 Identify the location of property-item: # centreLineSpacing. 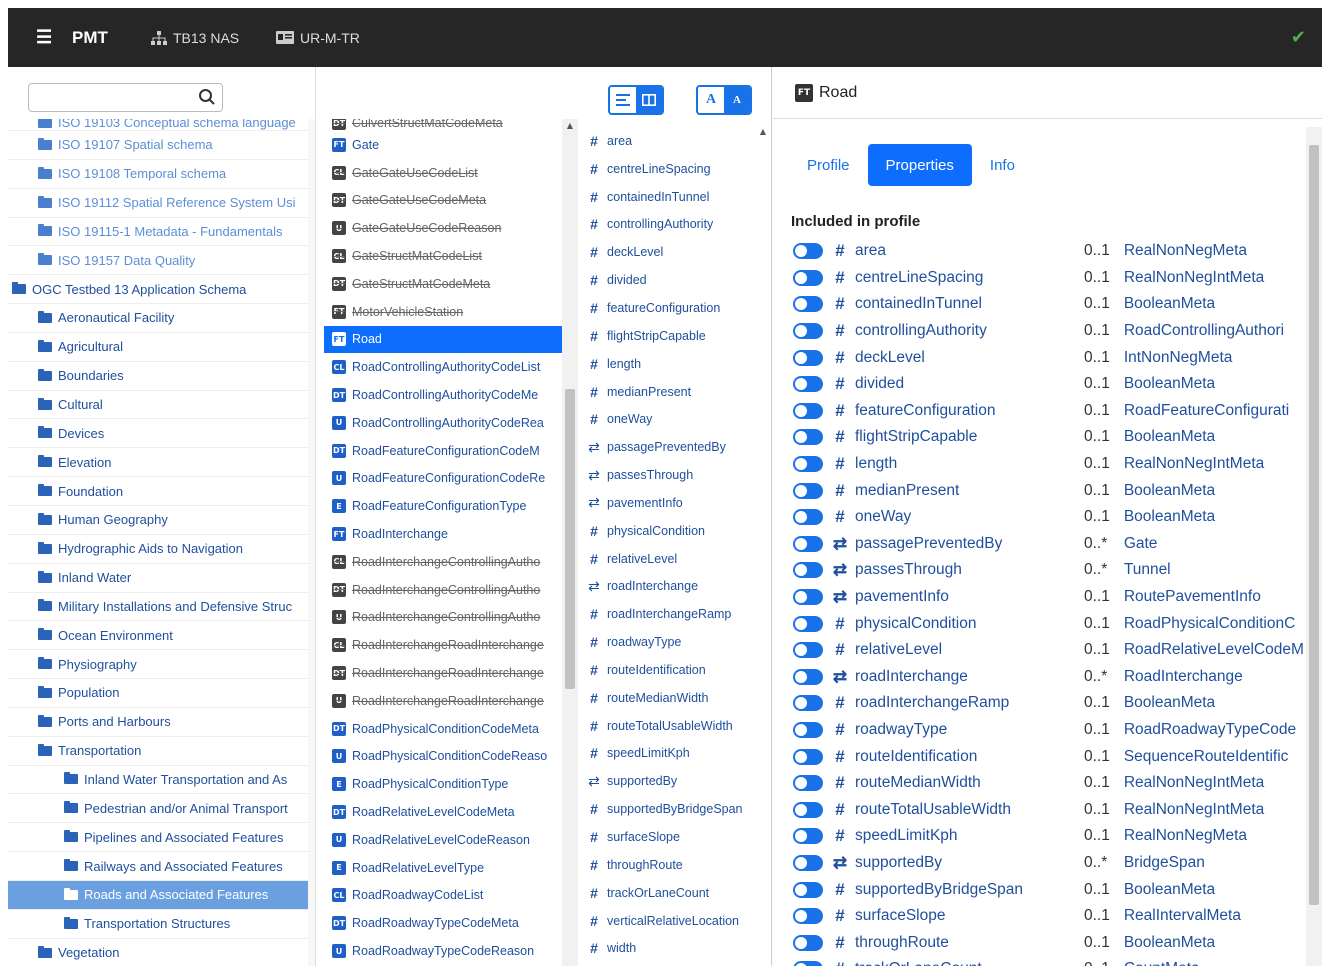
(675, 169).